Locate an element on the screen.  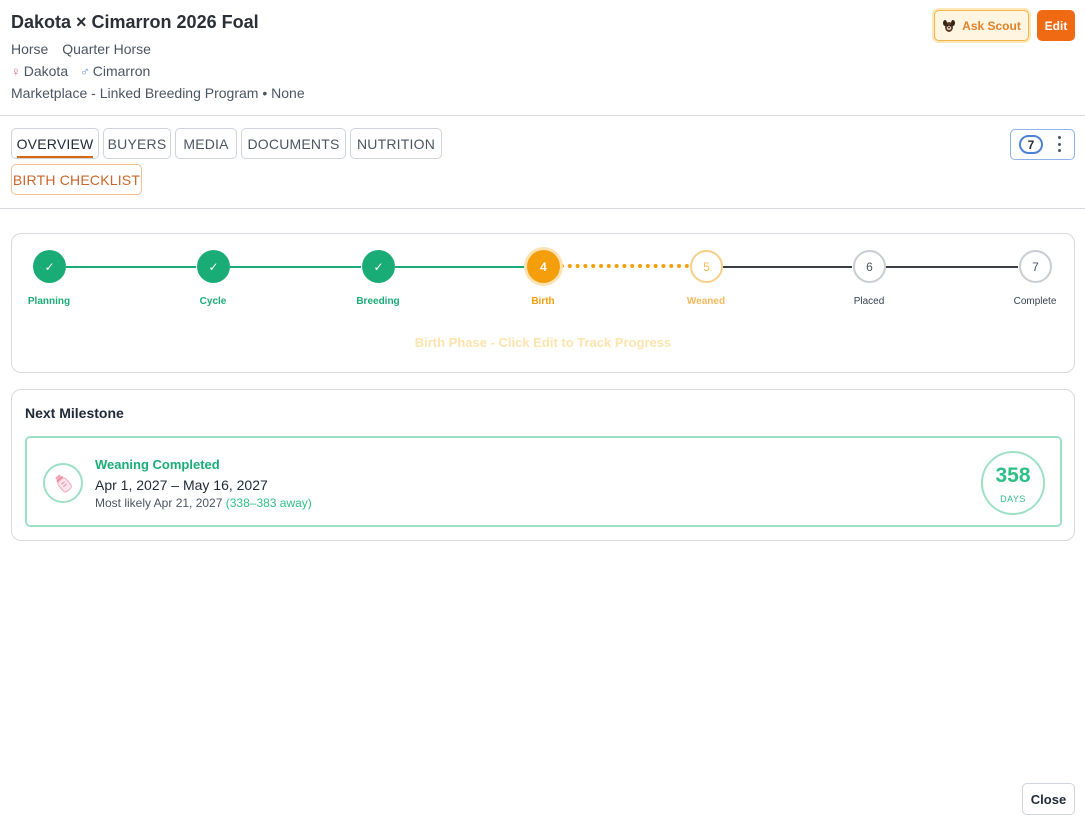
tab-label: DOCUMENTS is located at coordinates (293, 143).